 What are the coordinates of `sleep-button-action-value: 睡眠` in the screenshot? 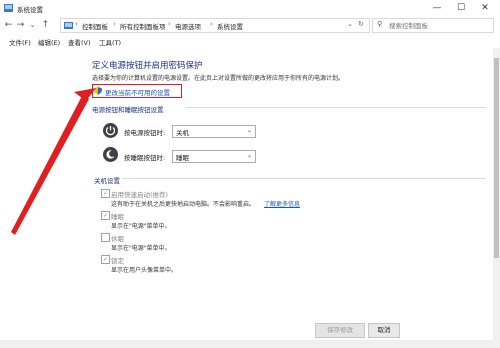 It's located at (182, 158).